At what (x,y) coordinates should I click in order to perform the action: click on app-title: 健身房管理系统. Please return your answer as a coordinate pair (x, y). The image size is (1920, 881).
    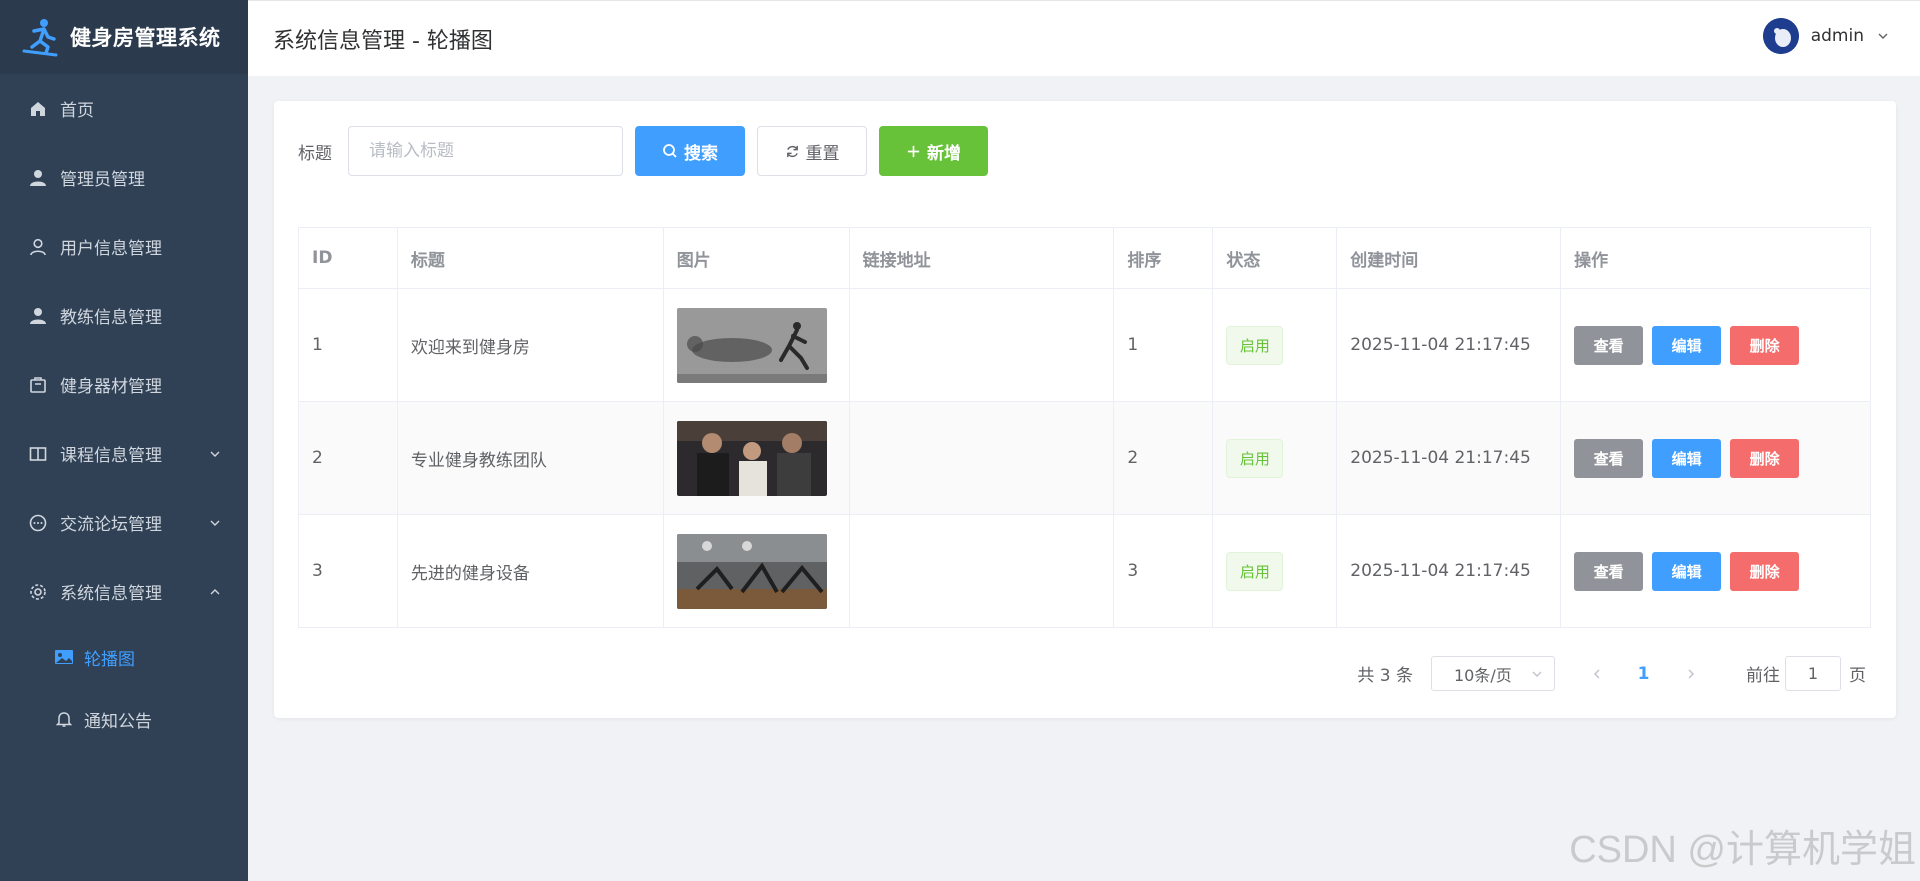
    Looking at the image, I should click on (145, 38).